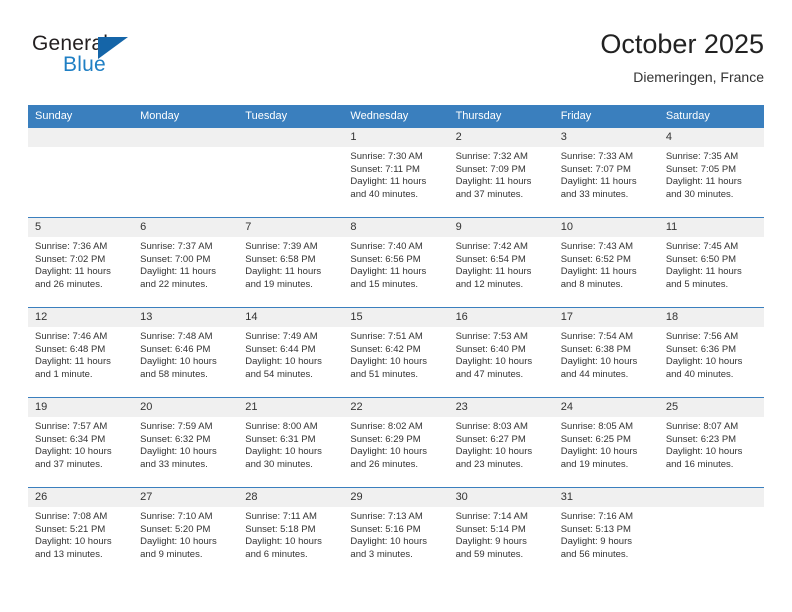  Describe the element at coordinates (491, 156) in the screenshot. I see `day-detail-sunrise: Sunrise: 7:32 AM` at that location.